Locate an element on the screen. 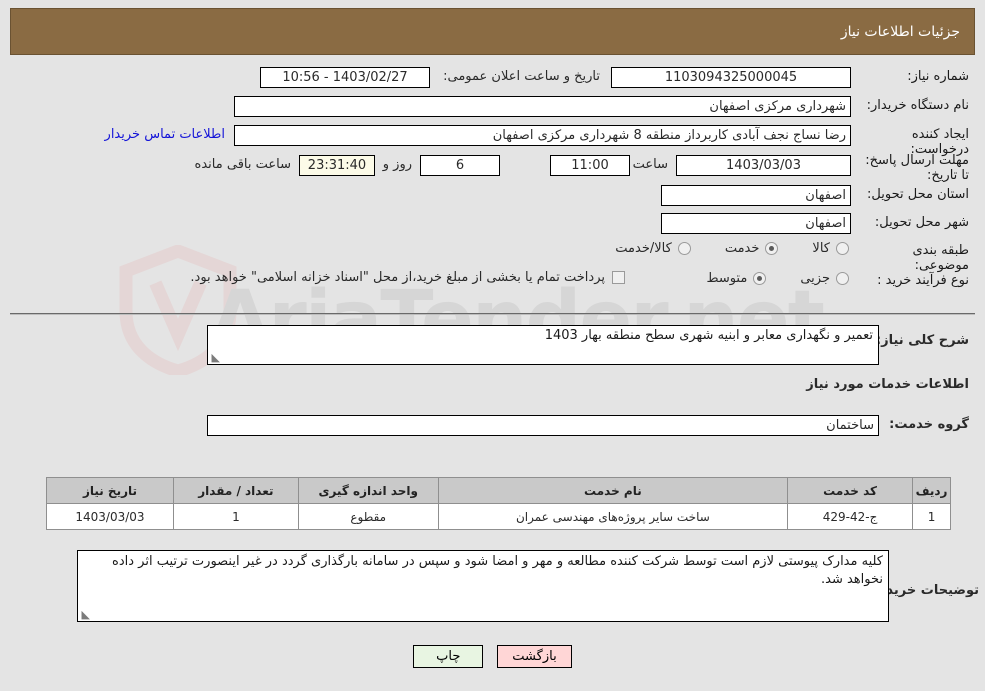  general-desc-label: شرح کلی نیاز: is located at coordinates (922, 340).